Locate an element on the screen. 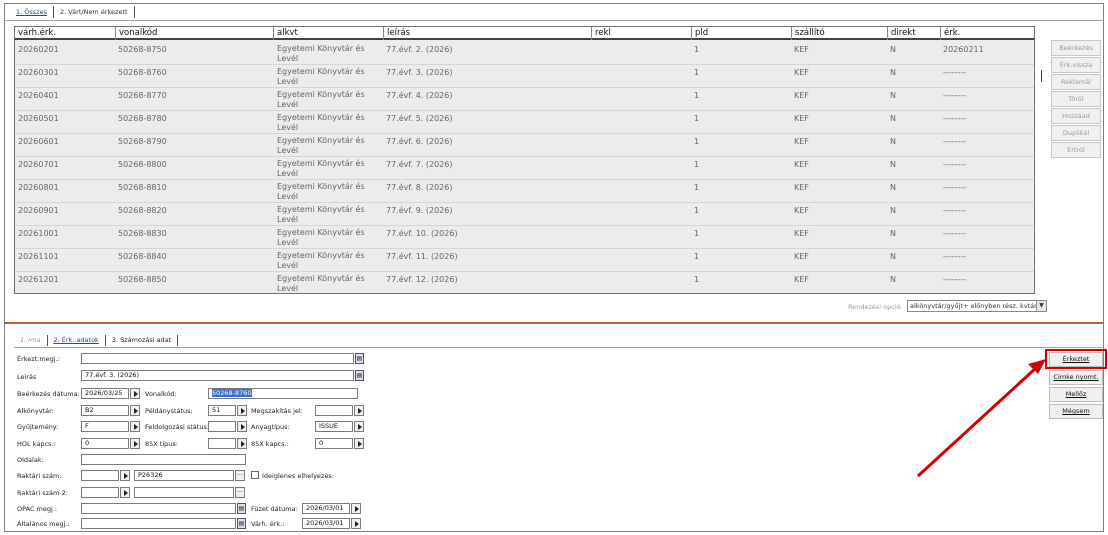 This screenshot has height=535, width=1108. altalanos-megj-input is located at coordinates (158, 523).